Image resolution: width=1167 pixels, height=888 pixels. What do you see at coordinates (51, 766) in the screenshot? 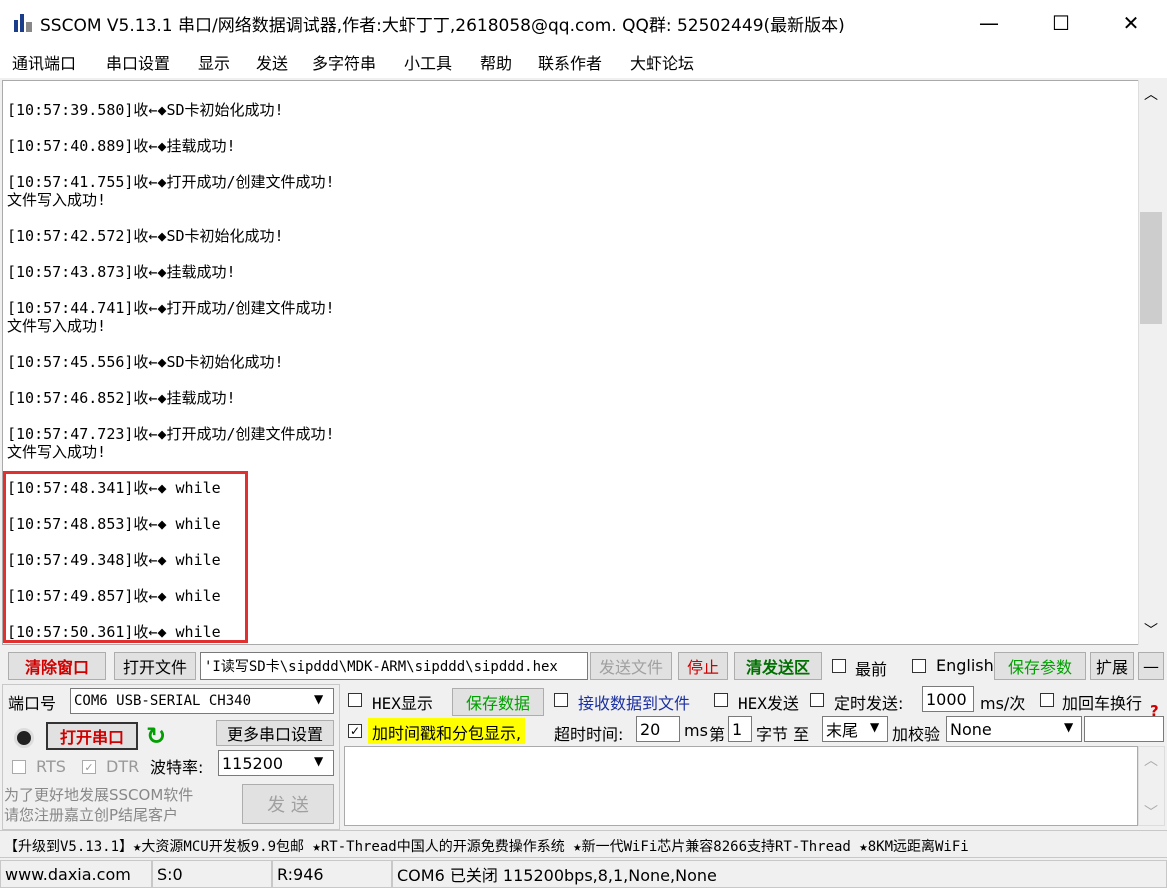
I see `rts-label: RTS` at bounding box center [51, 766].